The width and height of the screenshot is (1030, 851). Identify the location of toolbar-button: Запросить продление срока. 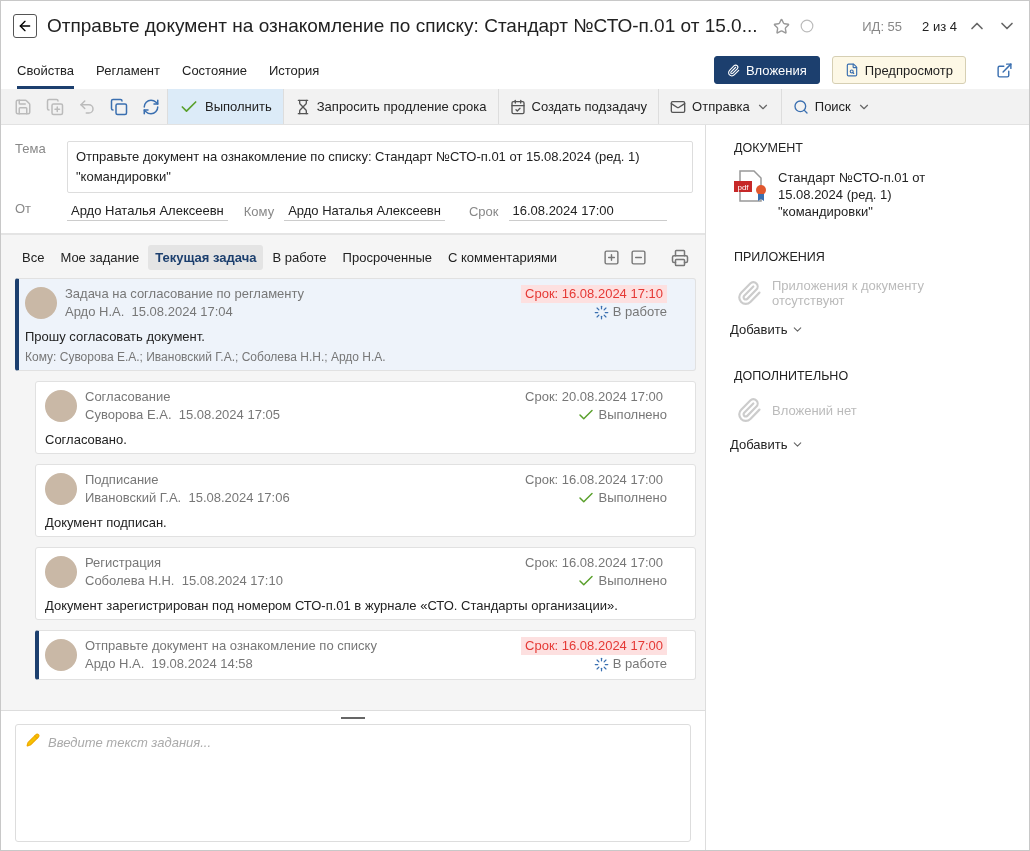
(390, 106).